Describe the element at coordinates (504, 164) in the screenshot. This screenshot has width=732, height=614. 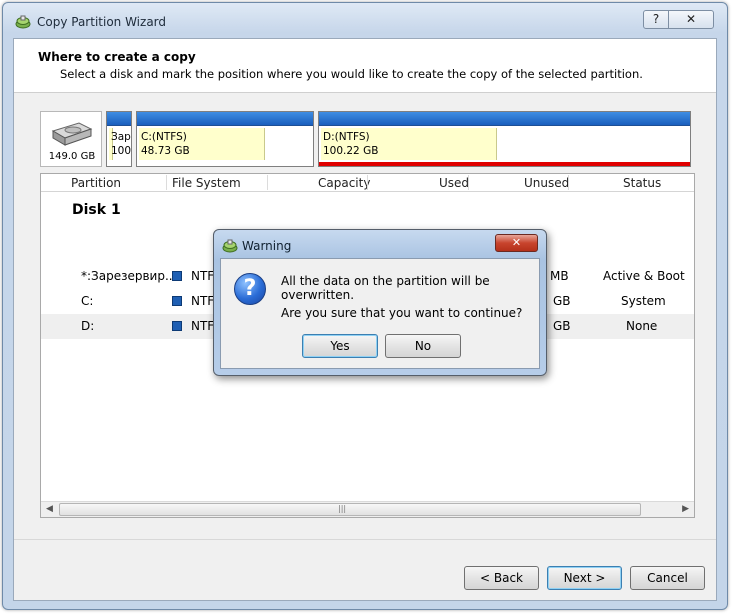
I see `selected-partition-marker` at that location.